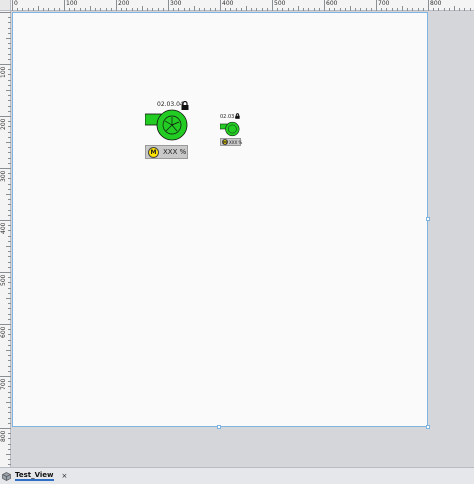  What do you see at coordinates (65, 476) in the screenshot?
I see `close-icon: ×` at bounding box center [65, 476].